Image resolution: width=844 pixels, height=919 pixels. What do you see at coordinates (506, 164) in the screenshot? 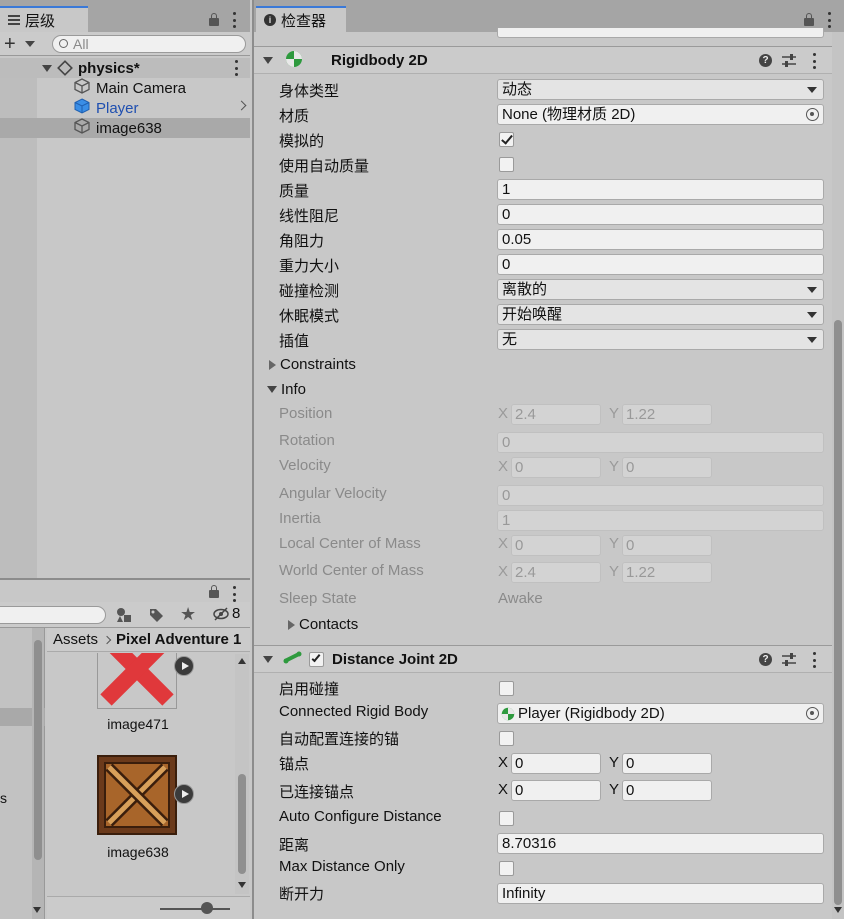
I see `auto-mass-checkbox` at bounding box center [506, 164].